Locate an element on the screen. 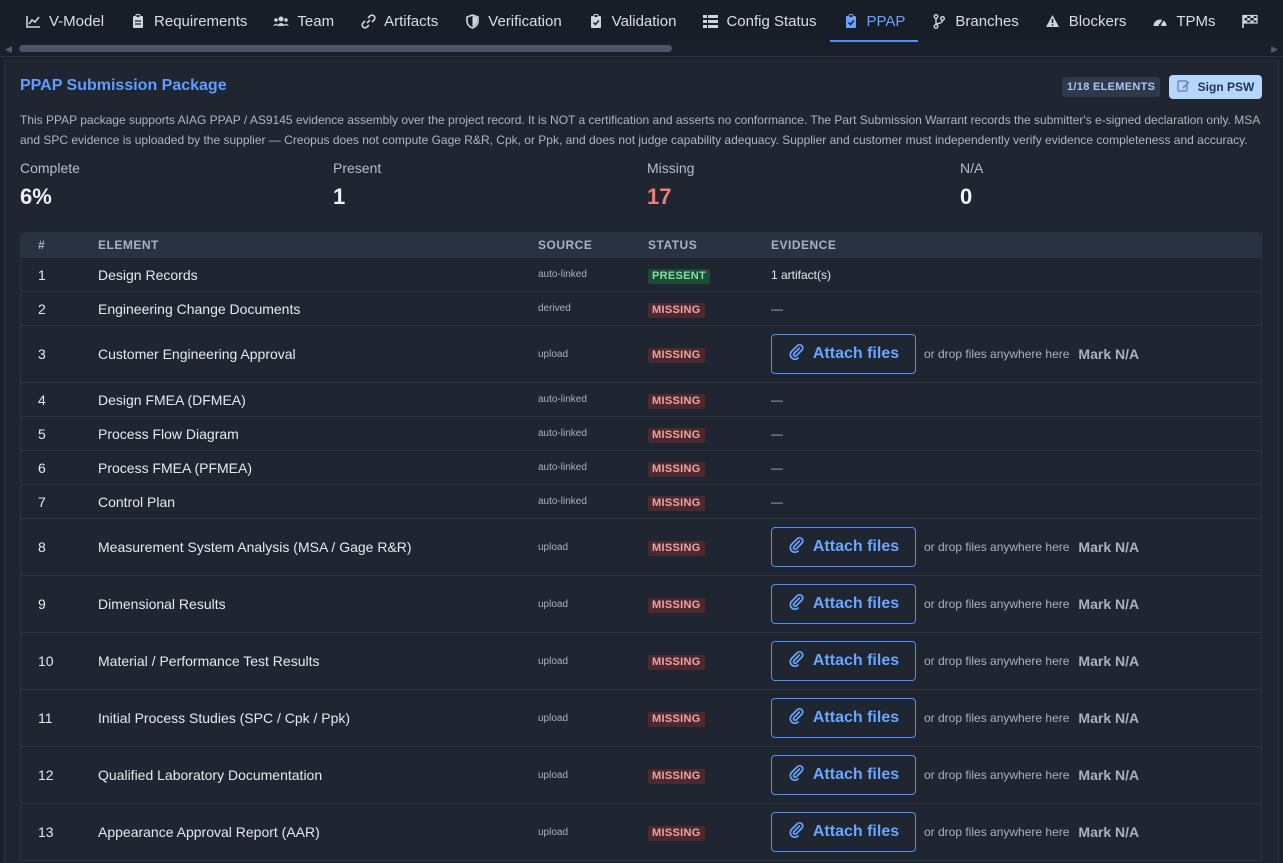 This screenshot has height=863, width=1283. tab-label: Artifacts is located at coordinates (411, 21).